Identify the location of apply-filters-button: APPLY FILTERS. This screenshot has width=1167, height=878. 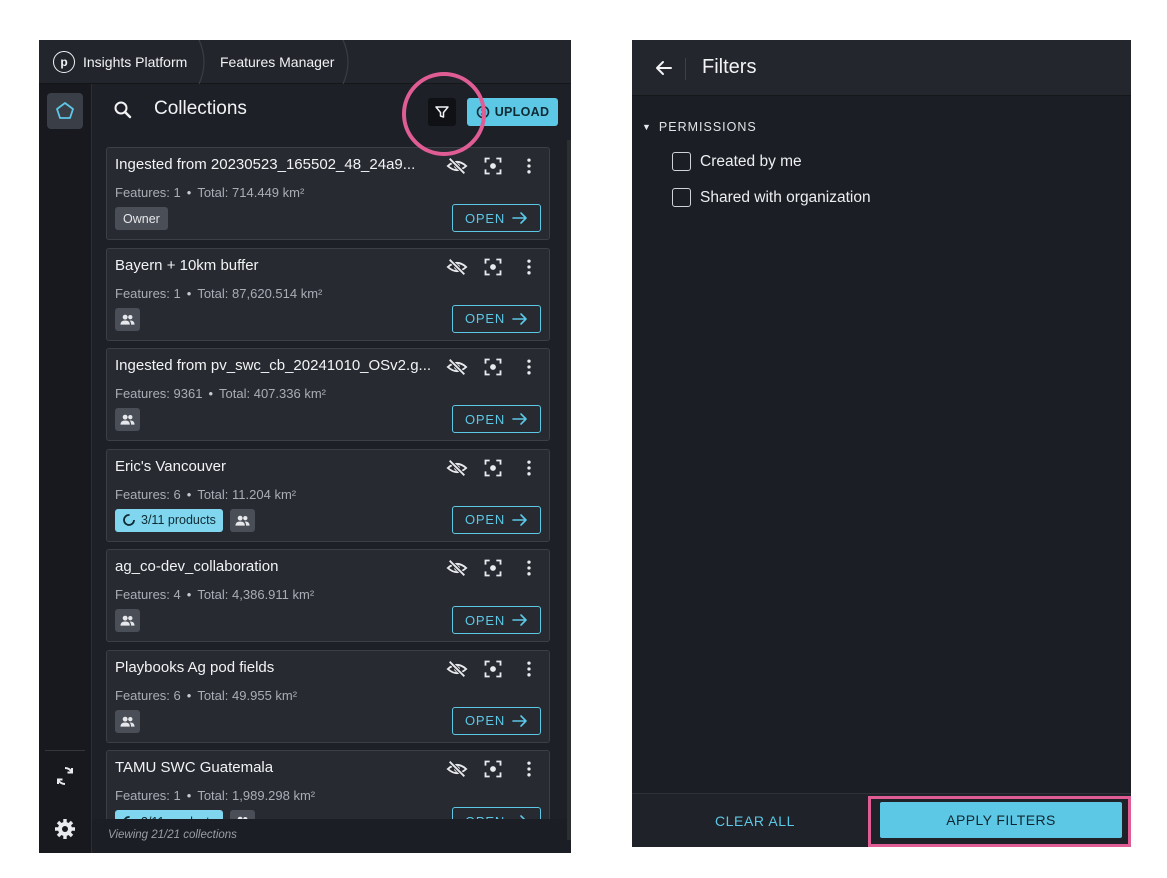
(1001, 820).